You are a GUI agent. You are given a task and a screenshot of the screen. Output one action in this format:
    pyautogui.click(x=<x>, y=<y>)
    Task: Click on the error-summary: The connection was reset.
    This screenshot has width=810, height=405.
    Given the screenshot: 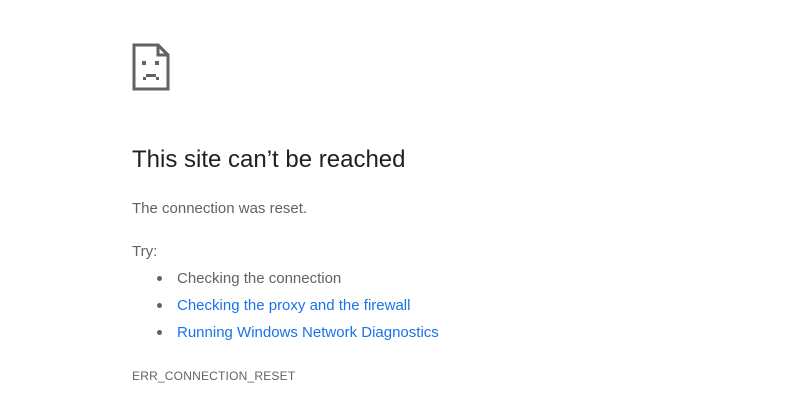 What is the action you would take?
    pyautogui.click(x=220, y=208)
    